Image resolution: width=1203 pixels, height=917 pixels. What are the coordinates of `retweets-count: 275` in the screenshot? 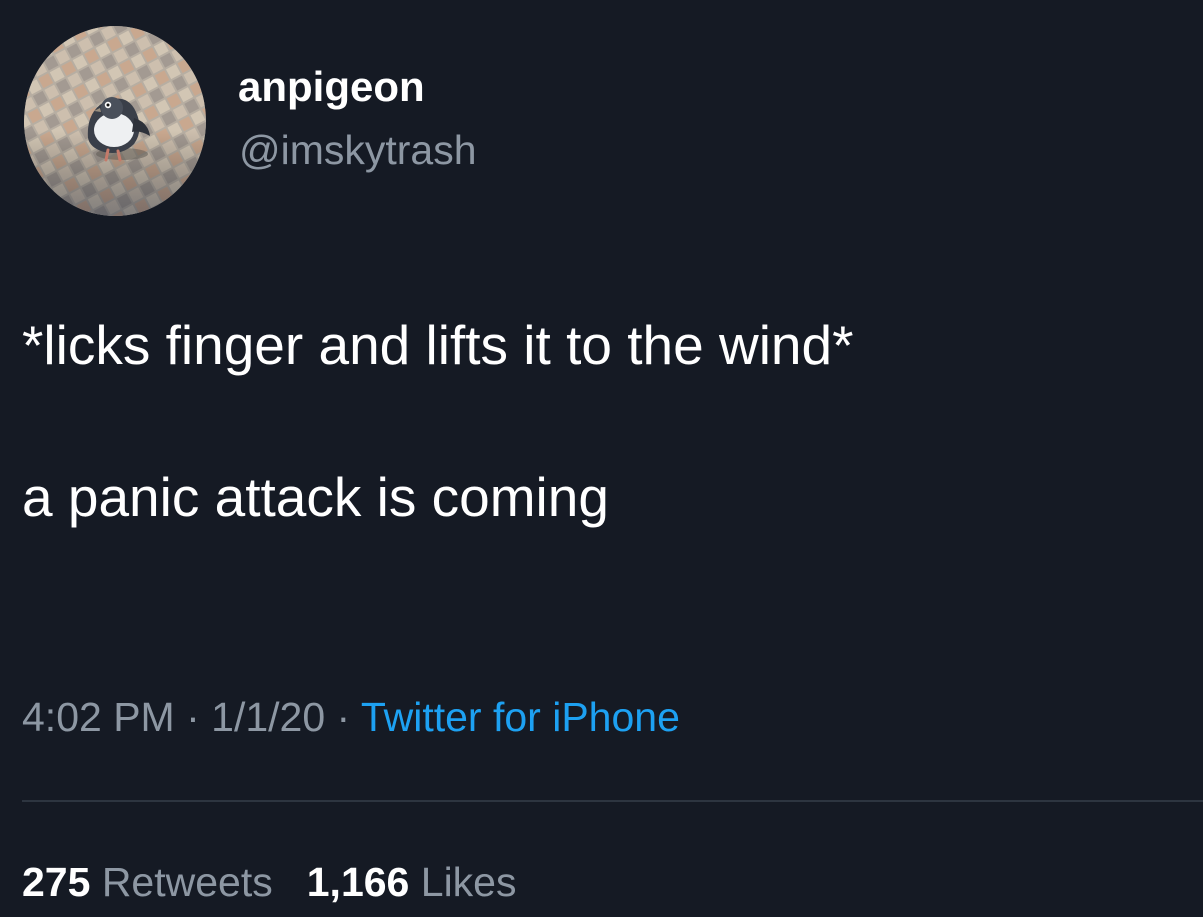 It's located at (56, 882).